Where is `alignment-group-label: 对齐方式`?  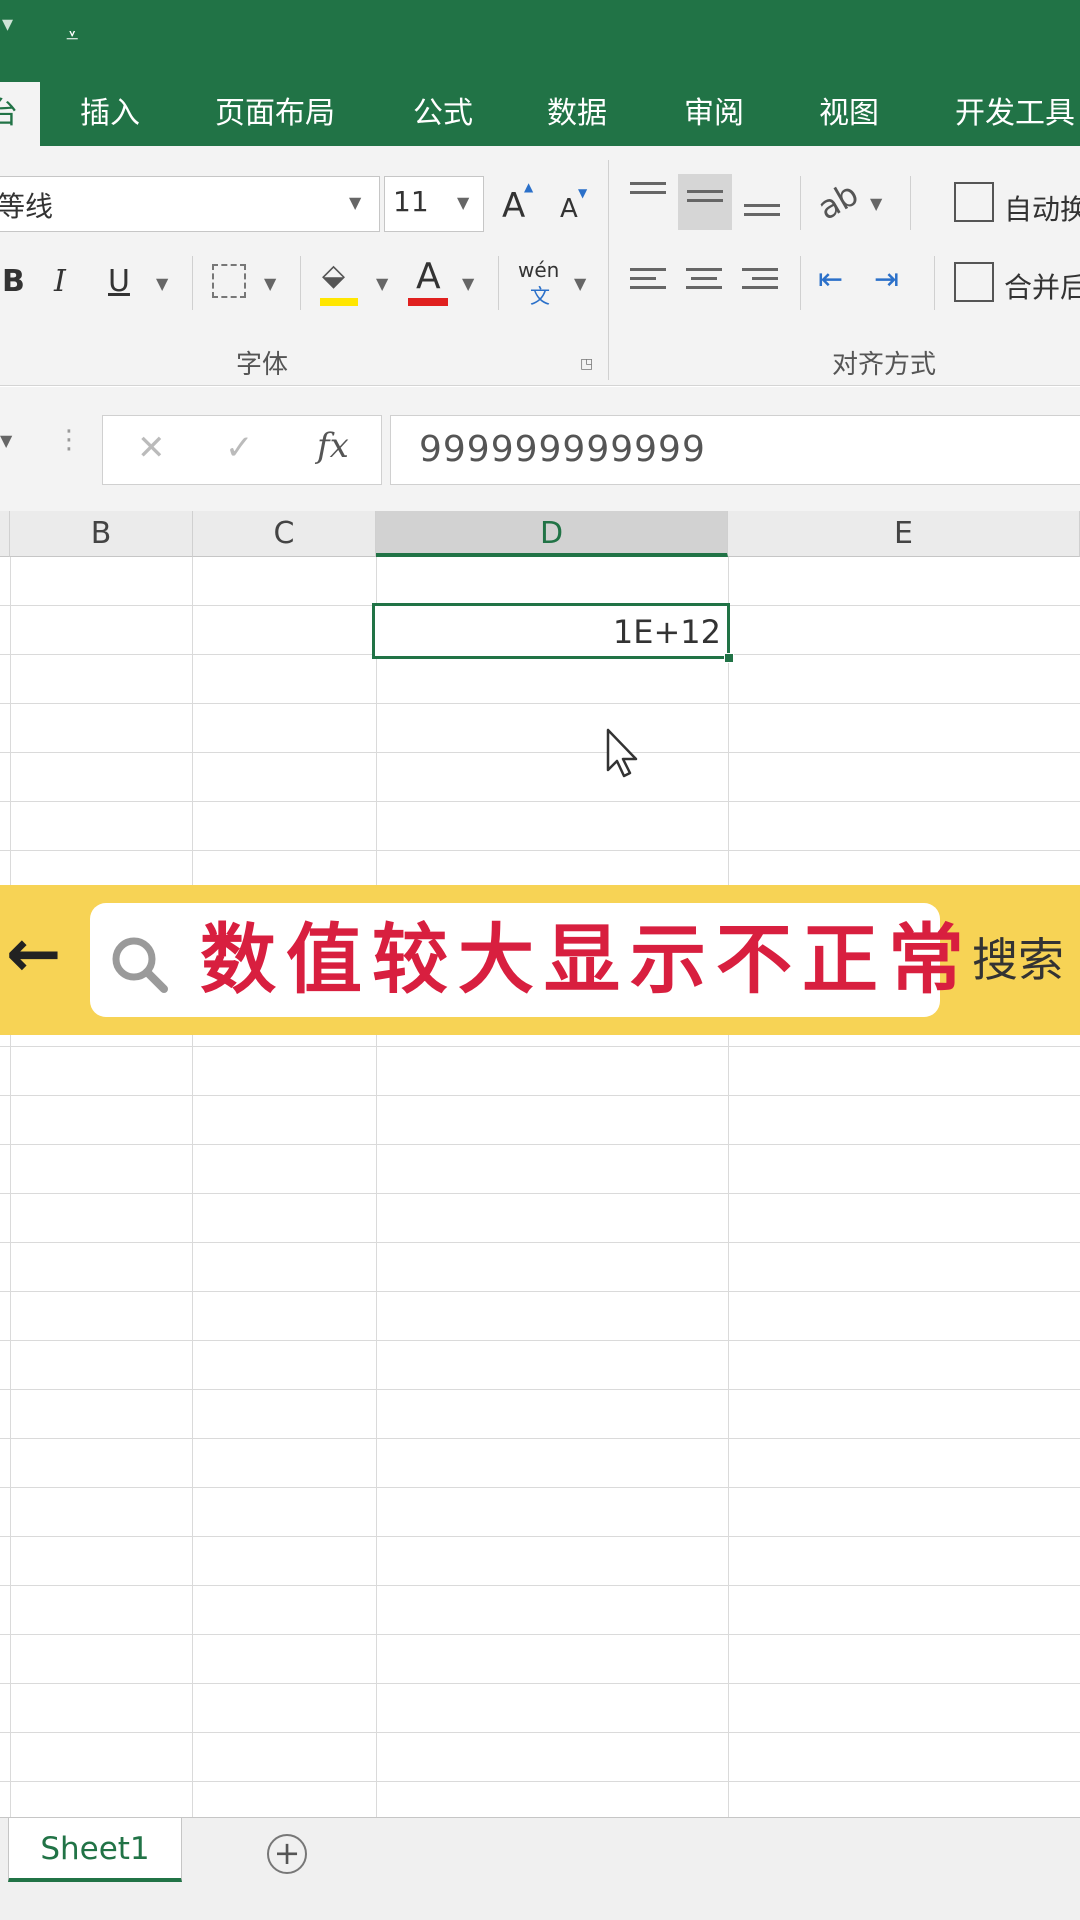
alignment-group-label: 对齐方式 is located at coordinates (884, 365).